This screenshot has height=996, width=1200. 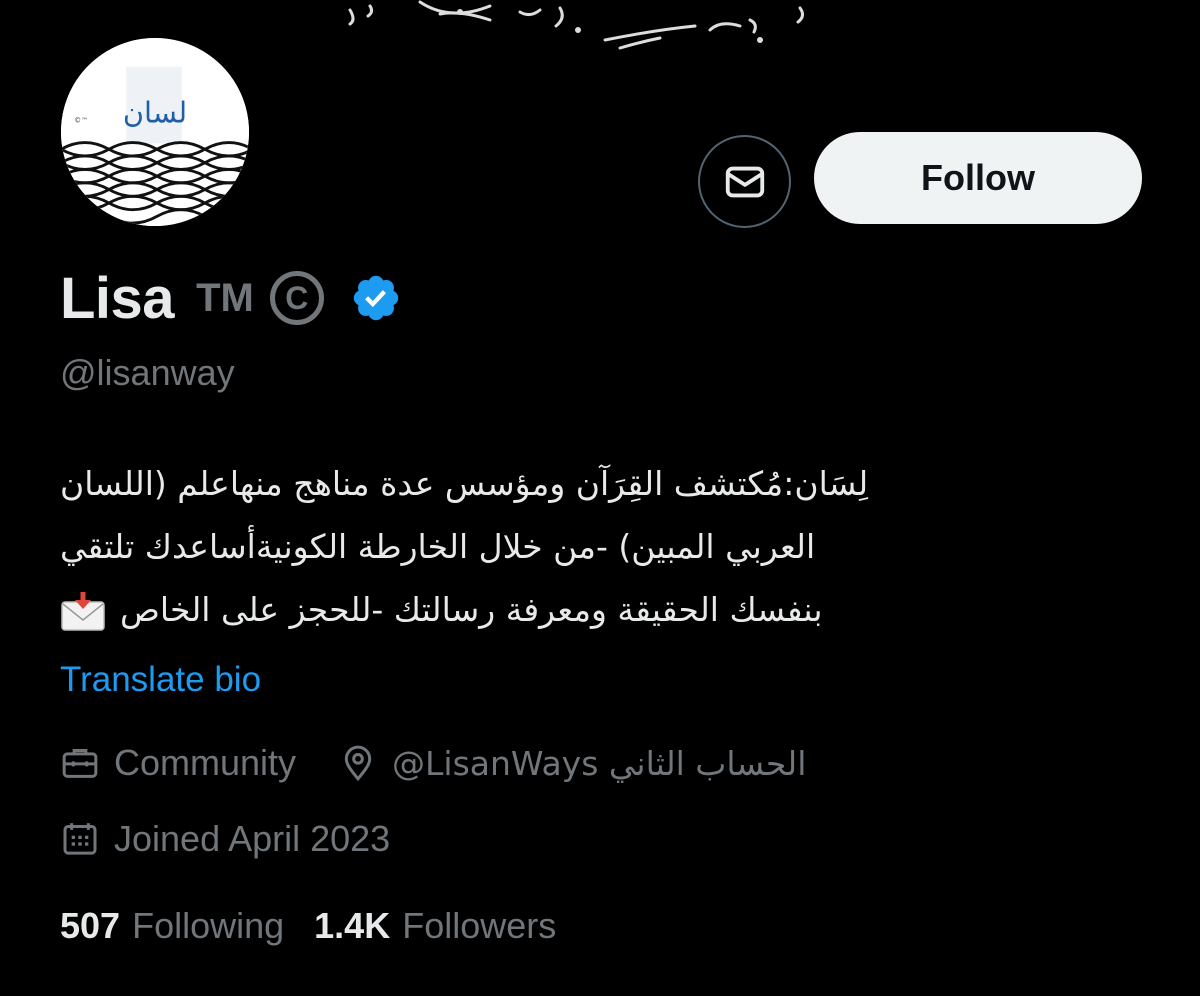 I want to click on follow-counts: 507 Following 1.4K Followers, so click(x=308, y=926).